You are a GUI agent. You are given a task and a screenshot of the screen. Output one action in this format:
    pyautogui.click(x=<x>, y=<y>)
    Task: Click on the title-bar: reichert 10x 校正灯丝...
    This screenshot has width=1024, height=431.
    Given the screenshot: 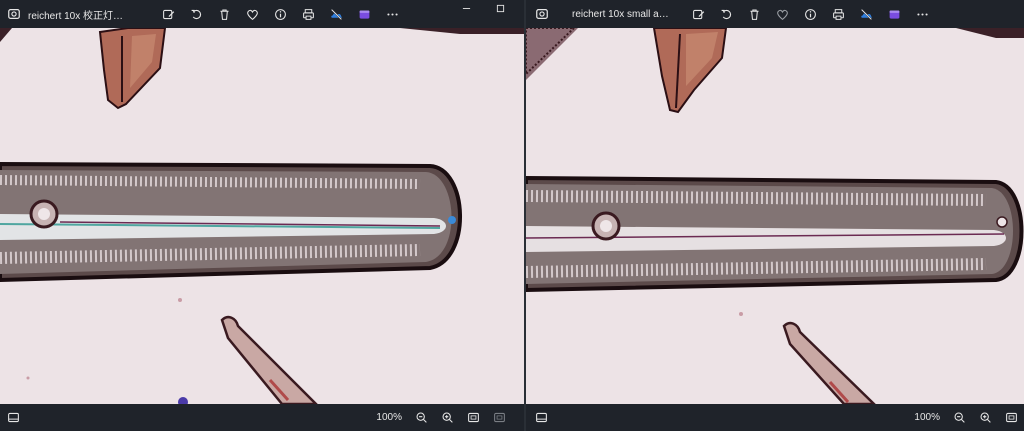 What is the action you would take?
    pyautogui.click(x=262, y=14)
    